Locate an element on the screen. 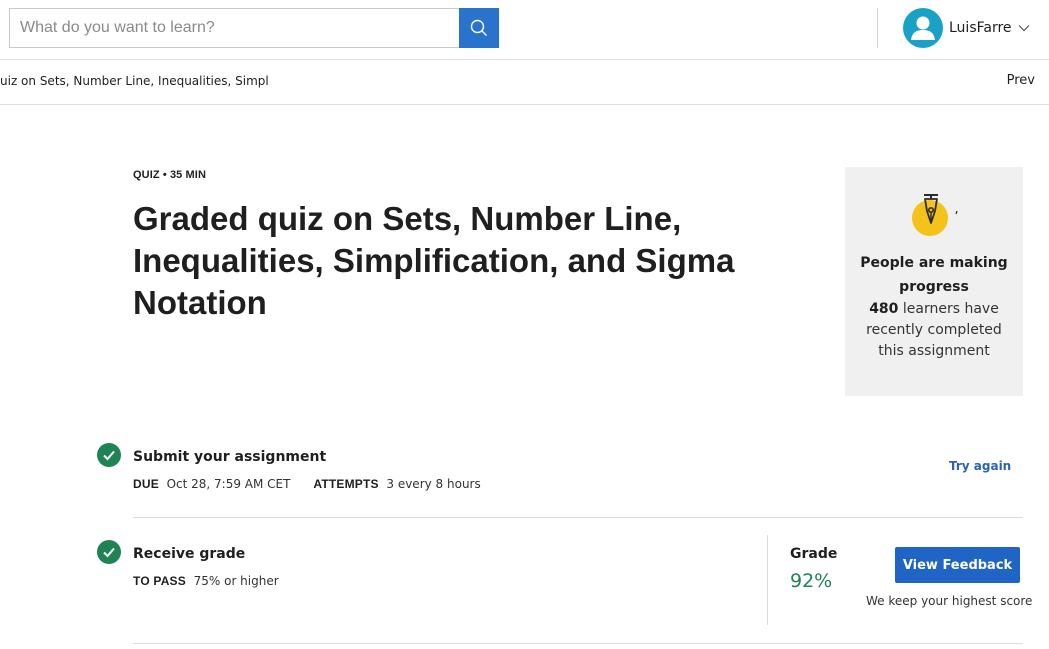  top-header: LuisFarre is located at coordinates (524, 30).